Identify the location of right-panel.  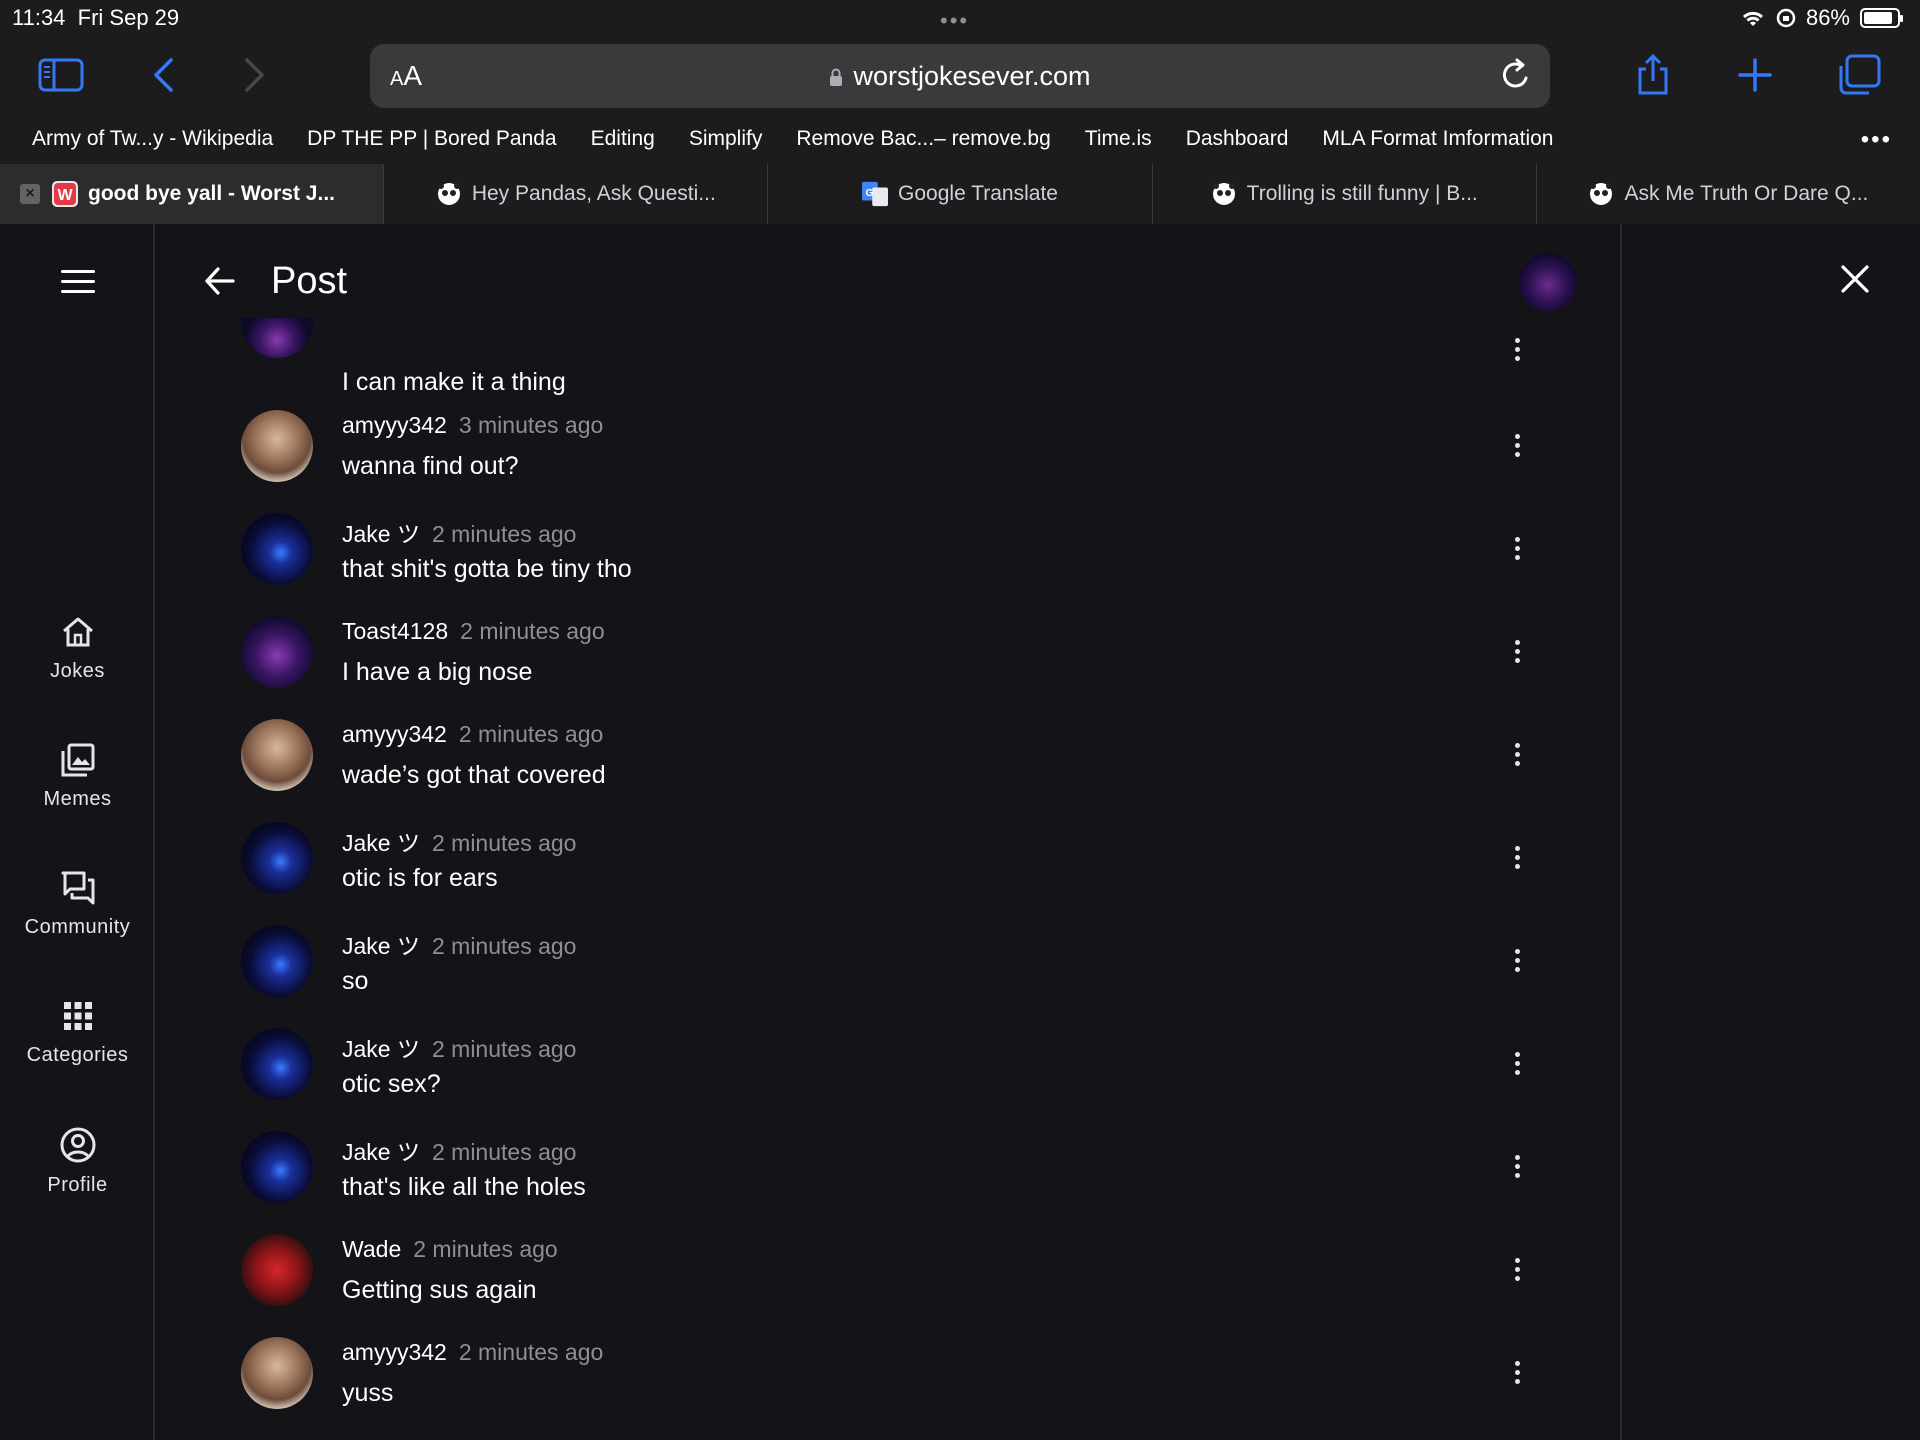
(1772, 832).